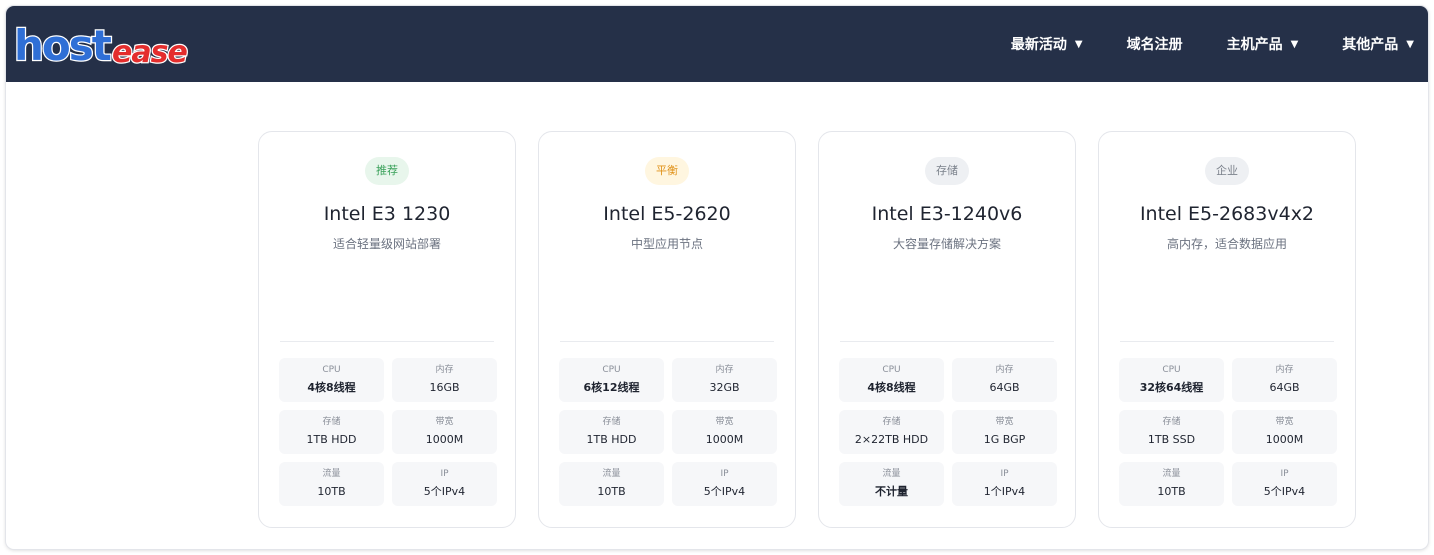  What do you see at coordinates (63, 44) in the screenshot?
I see `logo-host-text: host` at bounding box center [63, 44].